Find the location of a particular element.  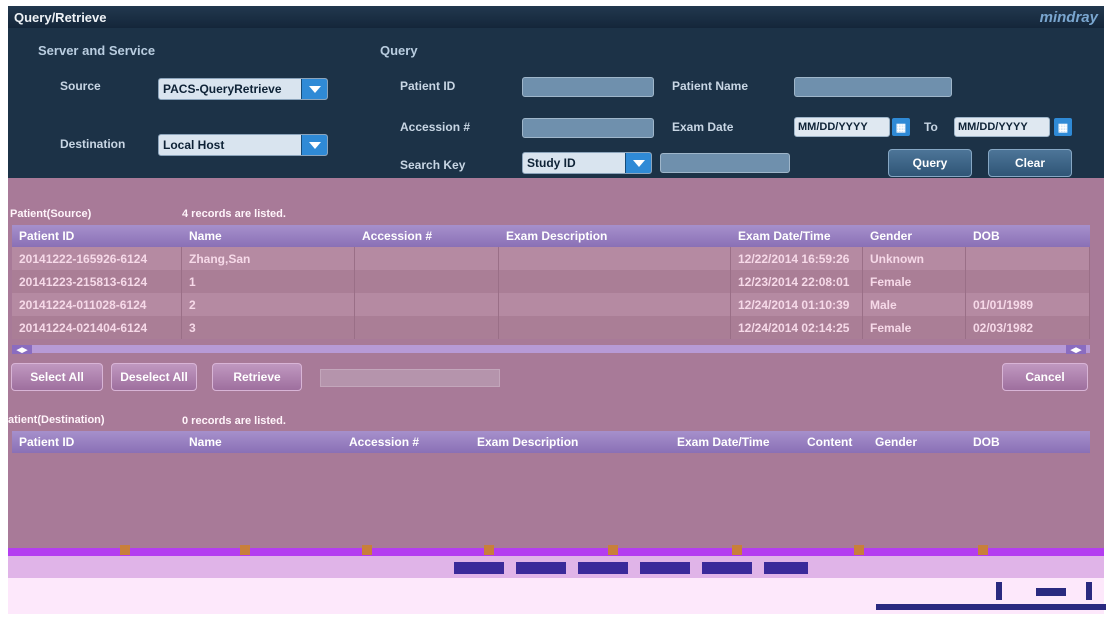

source-label: Source is located at coordinates (80, 86).